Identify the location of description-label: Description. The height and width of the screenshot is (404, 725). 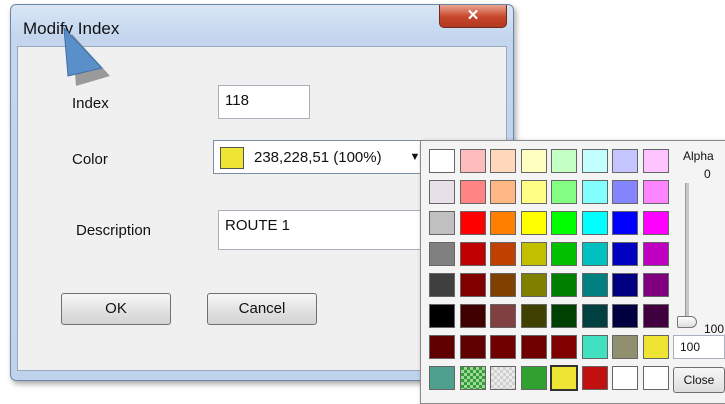
(114, 230).